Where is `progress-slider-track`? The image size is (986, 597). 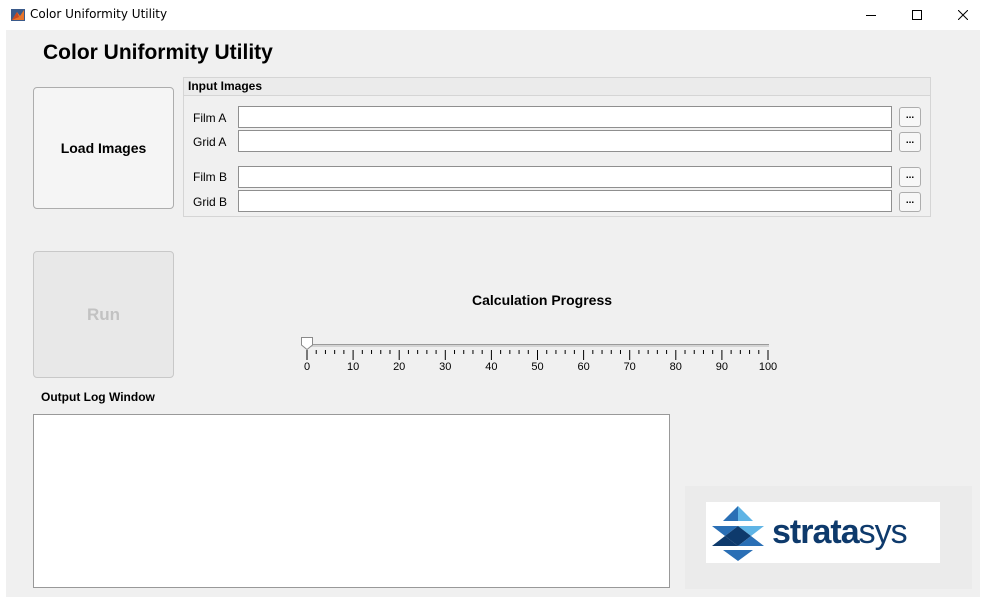 progress-slider-track is located at coordinates (537, 345).